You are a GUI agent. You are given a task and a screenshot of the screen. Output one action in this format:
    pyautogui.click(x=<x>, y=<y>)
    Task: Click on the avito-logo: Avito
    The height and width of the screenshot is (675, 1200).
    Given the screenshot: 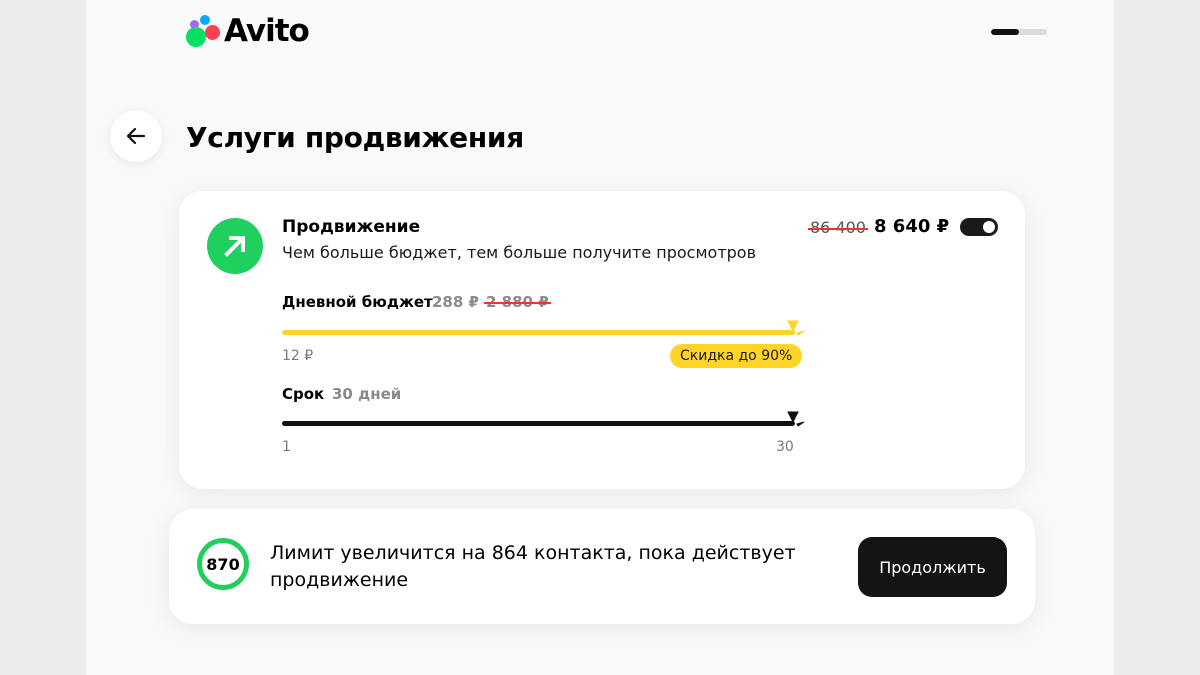 What is the action you would take?
    pyautogui.click(x=248, y=31)
    